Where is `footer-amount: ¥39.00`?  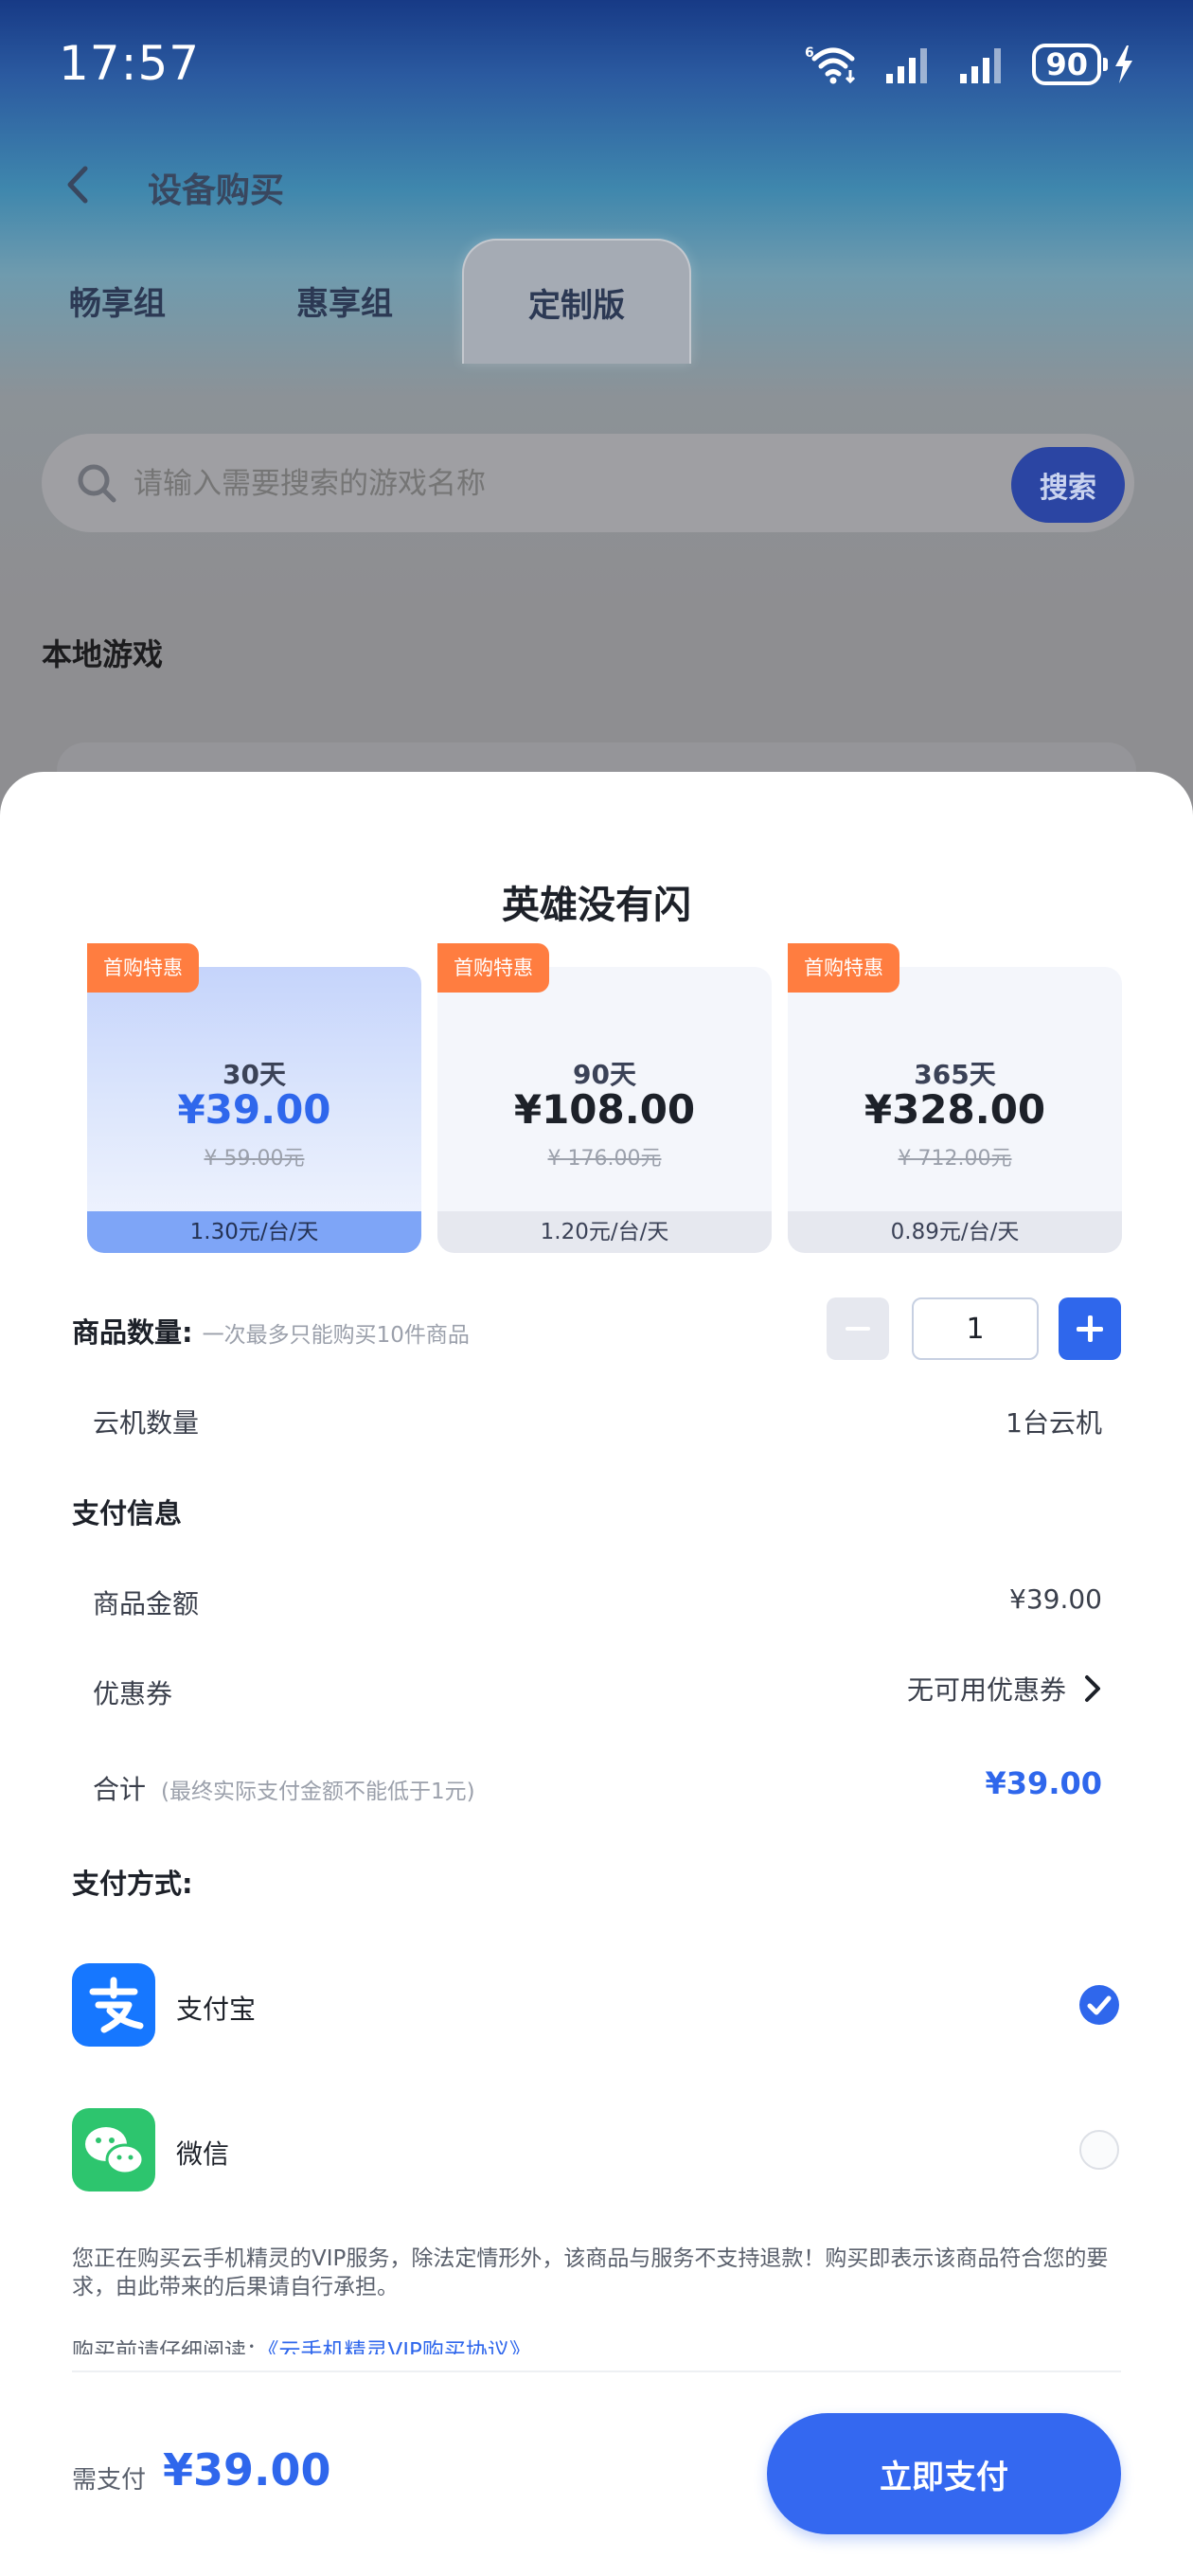 footer-amount: ¥39.00 is located at coordinates (247, 2470).